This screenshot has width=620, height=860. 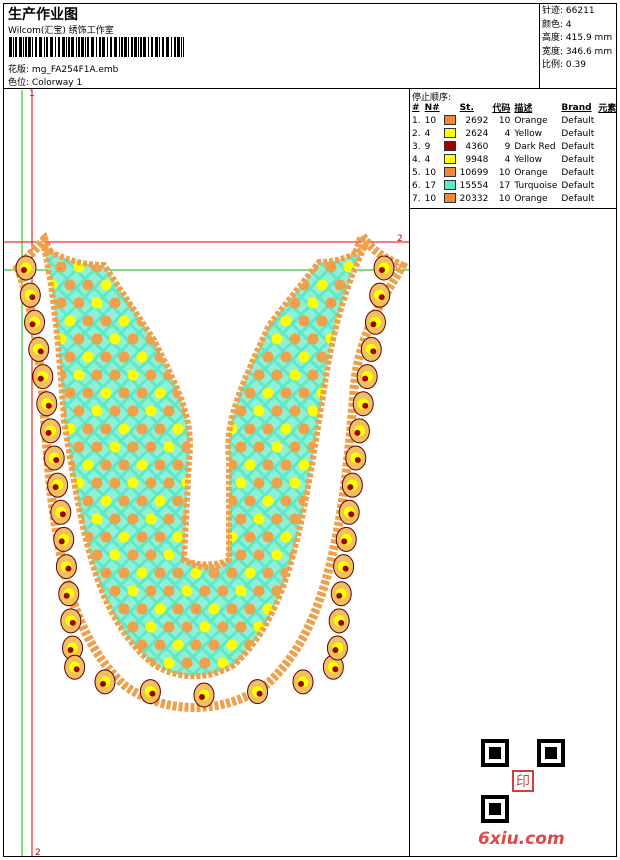 I want to click on design-file-label: 花版:, so click(x=19, y=70).